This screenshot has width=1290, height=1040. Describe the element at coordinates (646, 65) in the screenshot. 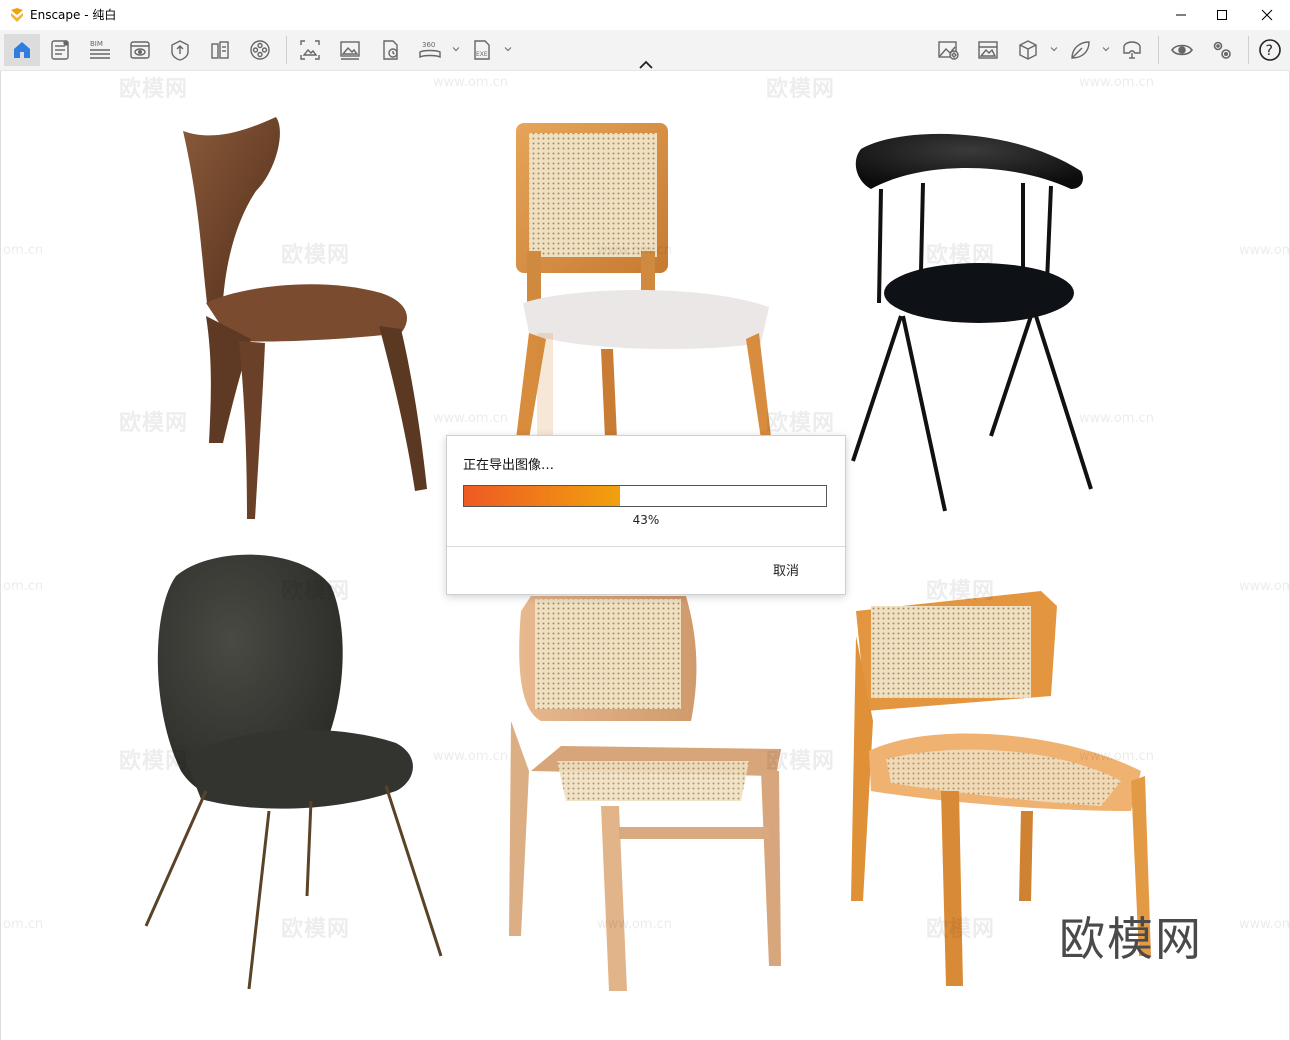

I see `collapse-toolbar-chevron-up-icon` at that location.